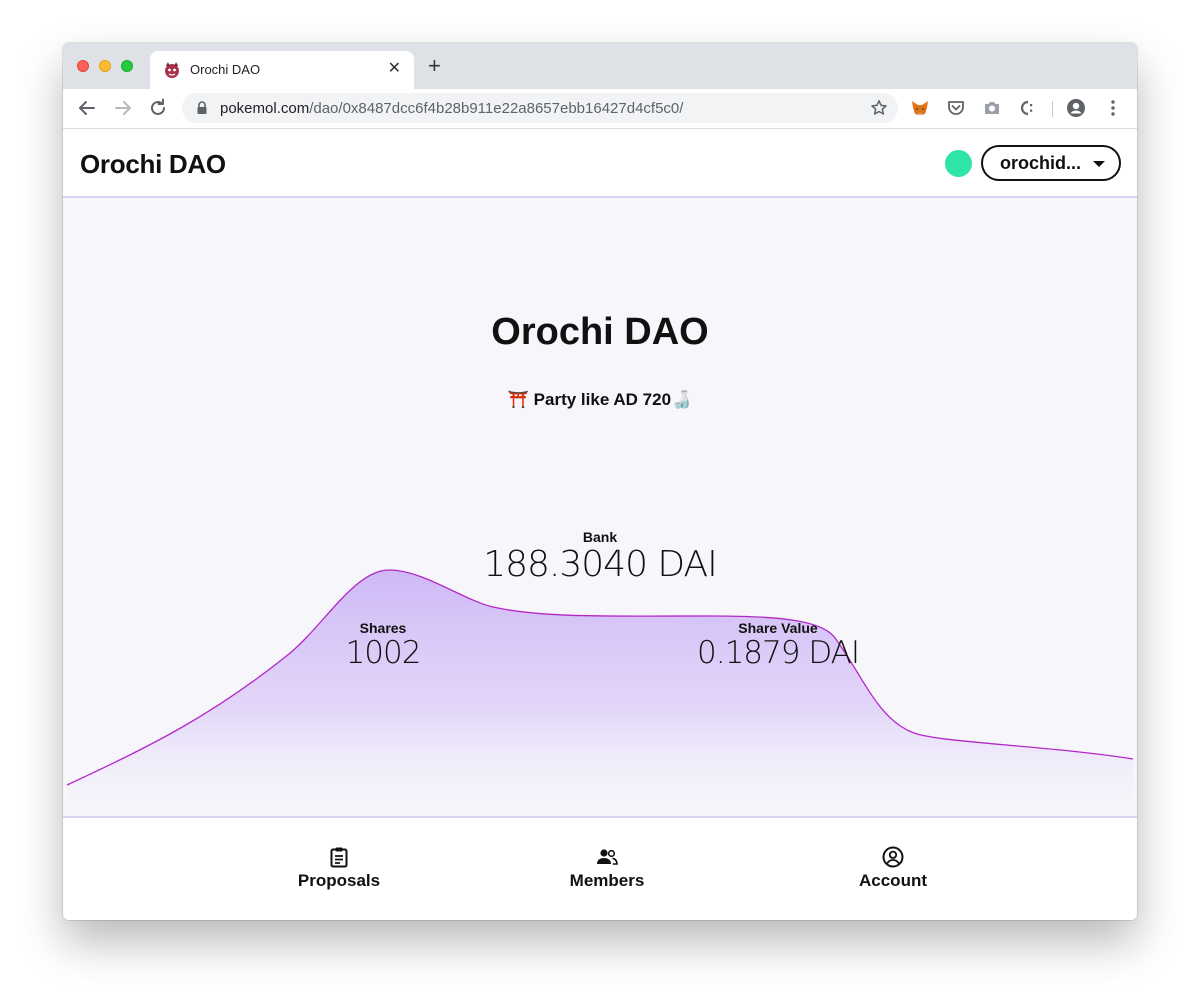  What do you see at coordinates (105, 66) in the screenshot?
I see `minimize-window-button` at bounding box center [105, 66].